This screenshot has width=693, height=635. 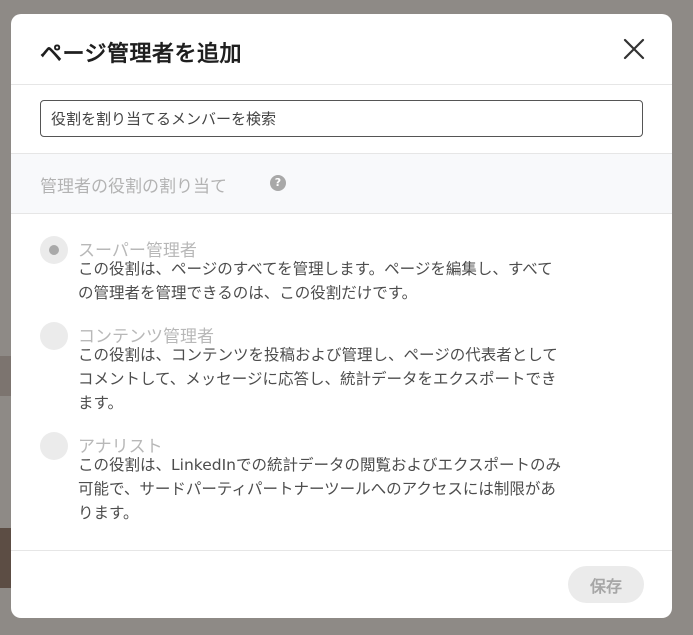 What do you see at coordinates (319, 465) in the screenshot?
I see `role-description-line: この役割は、LinkedInでの統計データの閲覧およびエクスポートのみ` at bounding box center [319, 465].